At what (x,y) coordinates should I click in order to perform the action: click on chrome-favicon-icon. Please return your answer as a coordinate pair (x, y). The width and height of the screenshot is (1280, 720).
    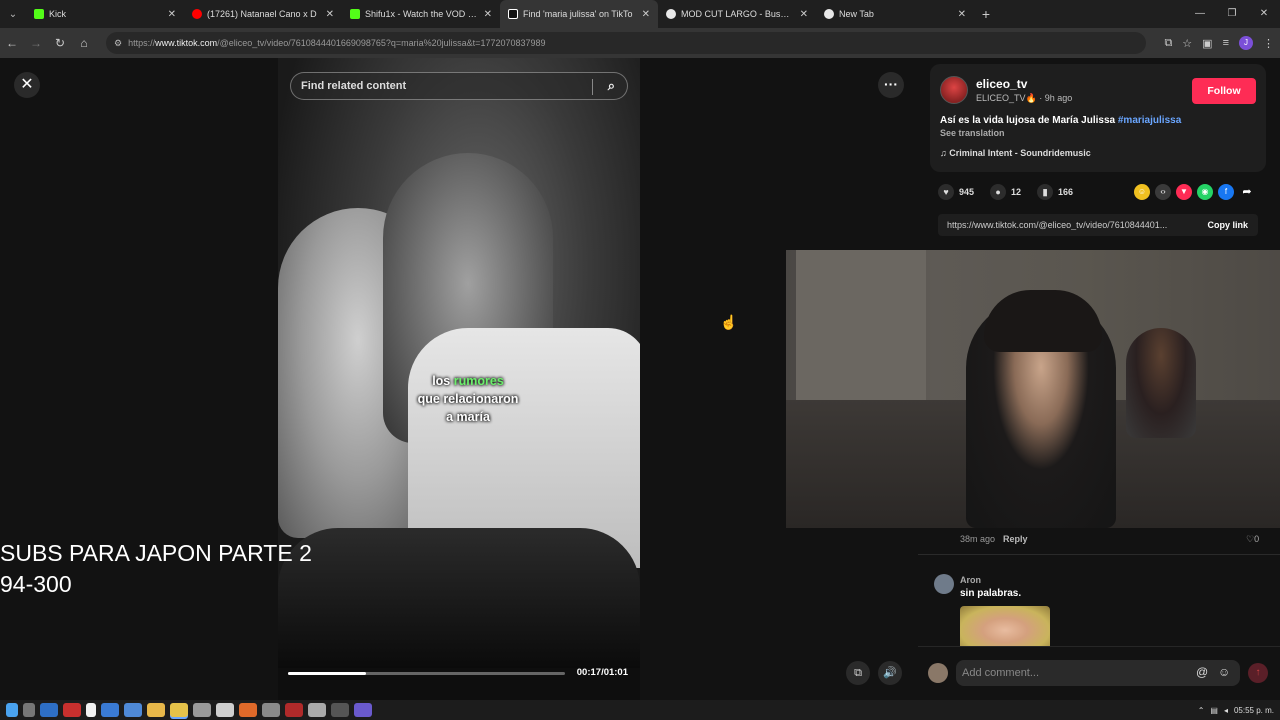
    Looking at the image, I should click on (829, 14).